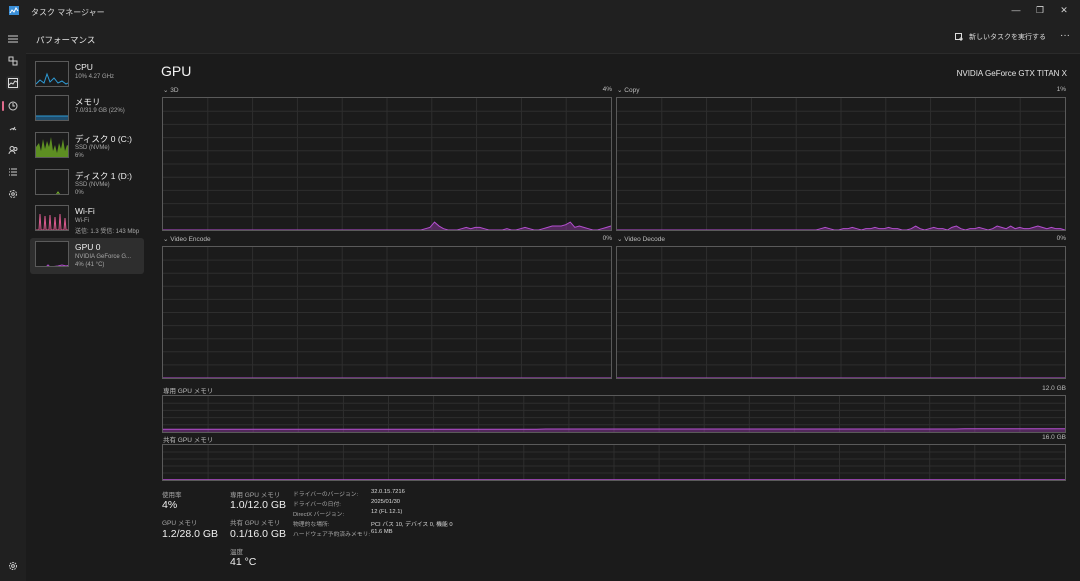  I want to click on engine-video-decode-value: 0%, so click(1061, 238).